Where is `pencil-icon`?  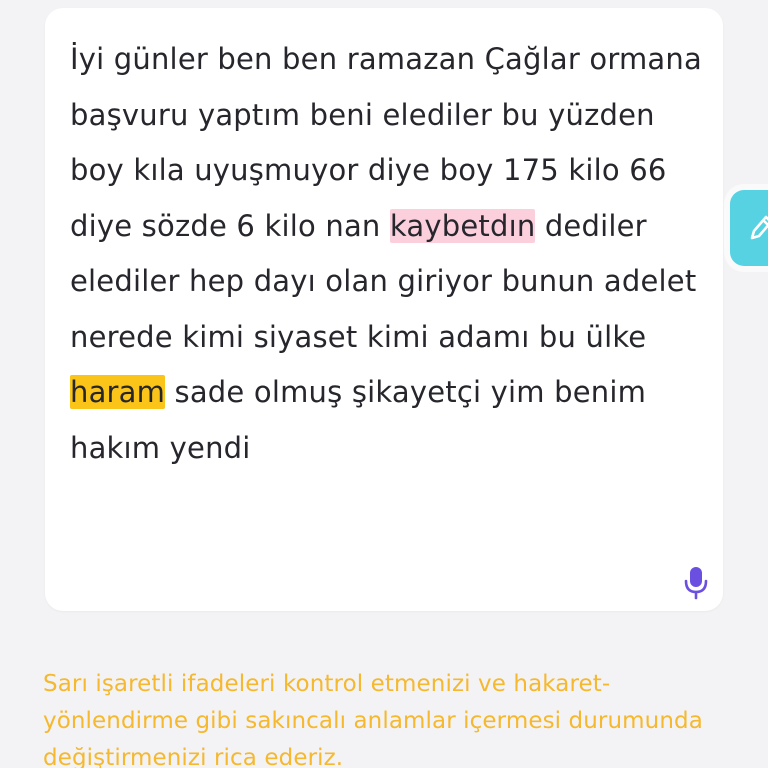 pencil-icon is located at coordinates (759, 227).